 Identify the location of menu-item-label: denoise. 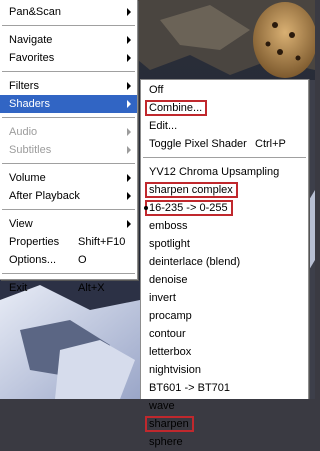
(168, 280).